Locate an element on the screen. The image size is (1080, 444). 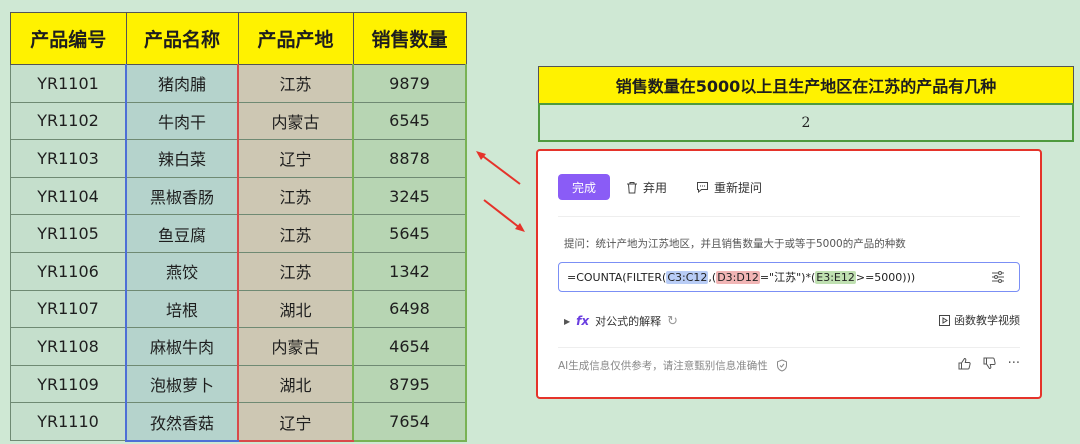
formula-part: =COUNTA(FILTER( is located at coordinates (617, 277).